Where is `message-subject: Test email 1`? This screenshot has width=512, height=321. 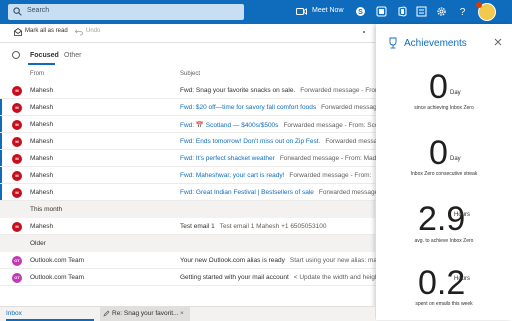 message-subject: Test email 1 is located at coordinates (197, 226).